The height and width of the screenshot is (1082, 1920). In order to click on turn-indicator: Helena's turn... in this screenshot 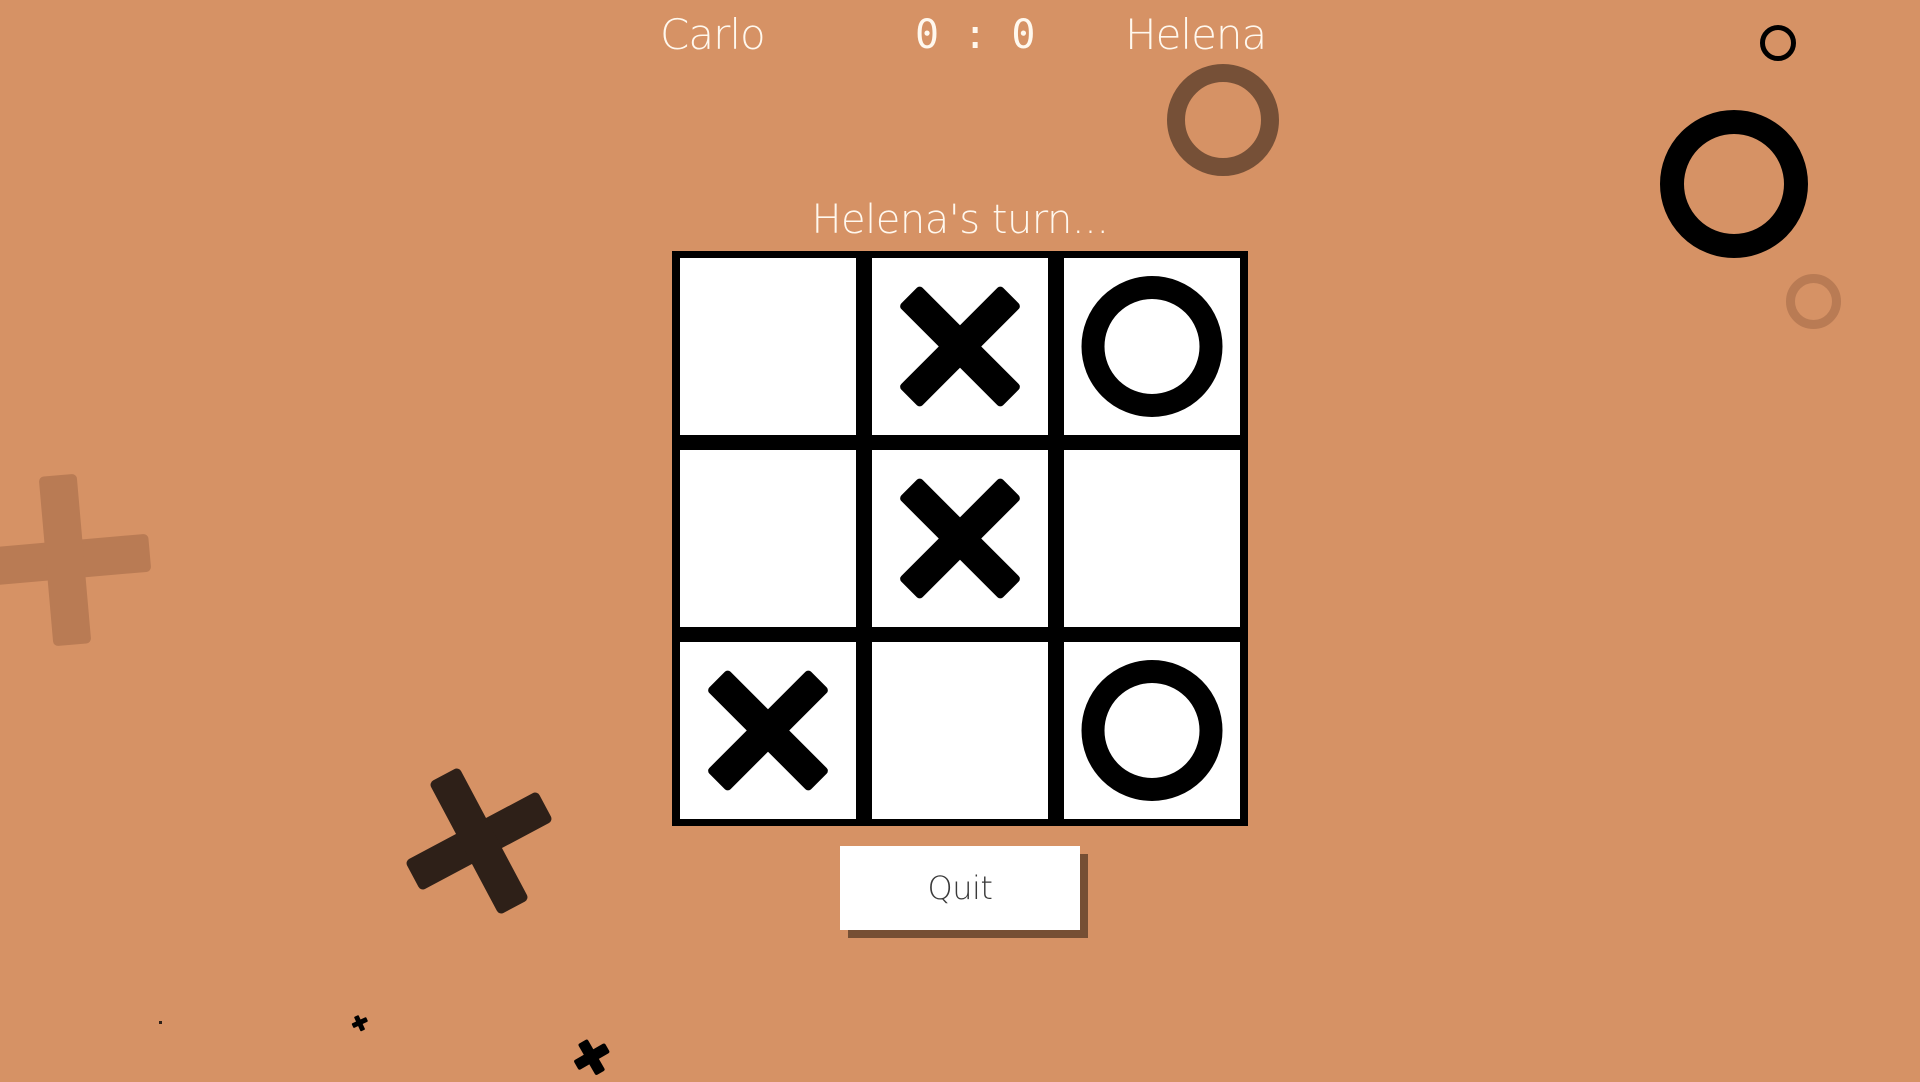, I will do `click(960, 220)`.